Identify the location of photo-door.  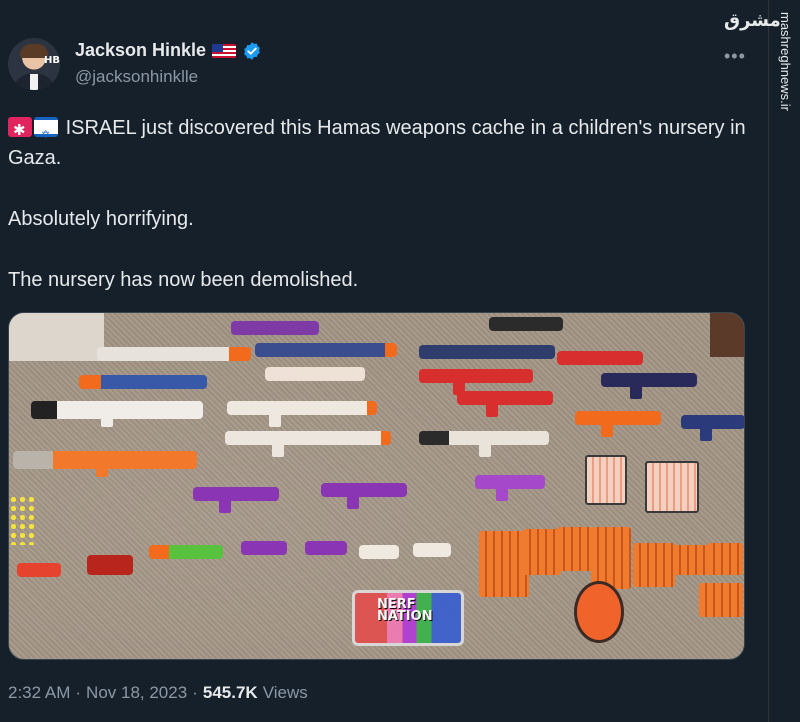
(727, 335).